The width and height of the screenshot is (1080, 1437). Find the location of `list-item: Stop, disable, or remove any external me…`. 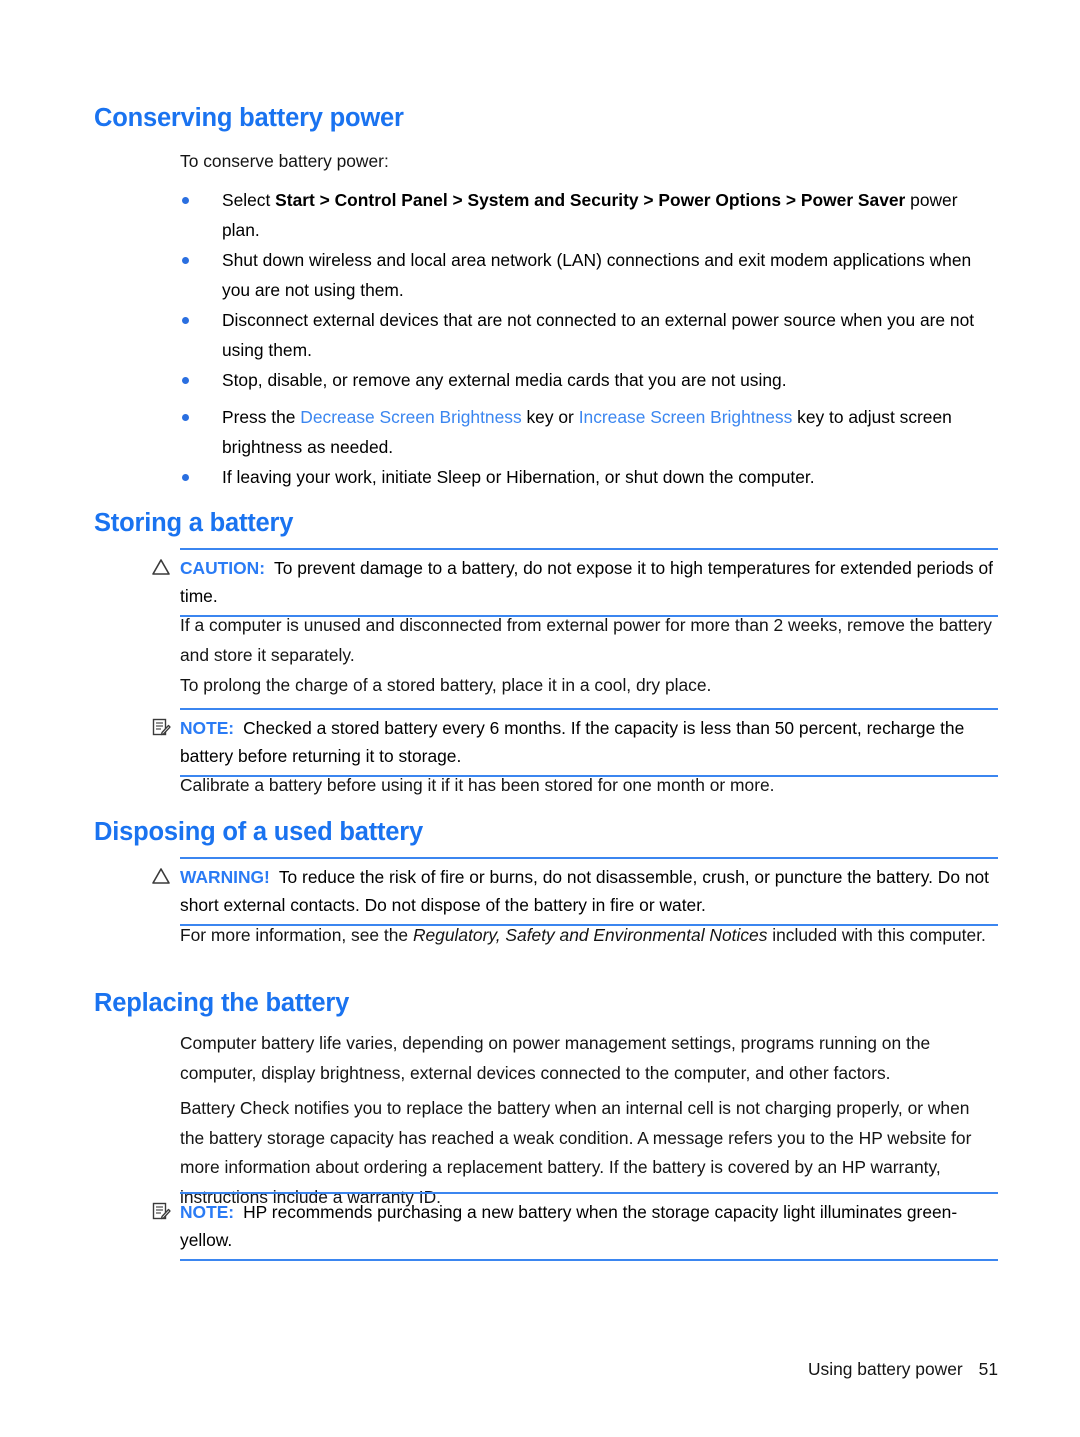

list-item: Stop, disable, or remove any external me… is located at coordinates (589, 381).